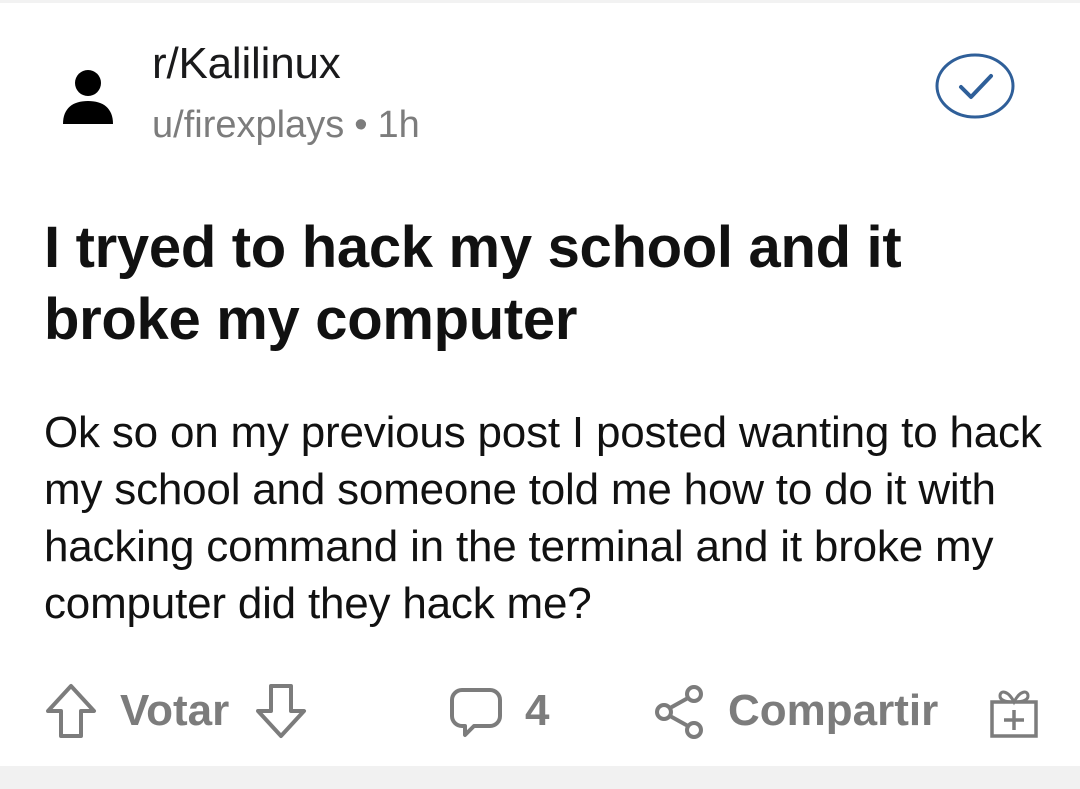 This screenshot has height=789, width=1080. What do you see at coordinates (248, 125) in the screenshot?
I see `author-name: u/firexplays` at bounding box center [248, 125].